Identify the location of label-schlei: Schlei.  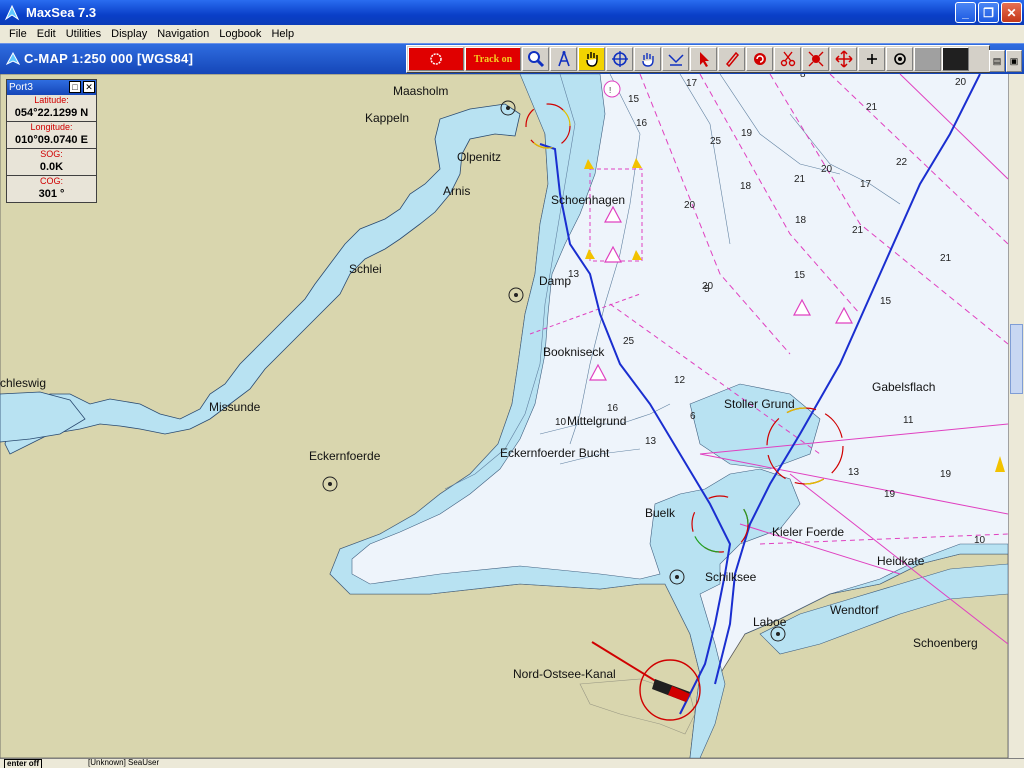
(365, 269).